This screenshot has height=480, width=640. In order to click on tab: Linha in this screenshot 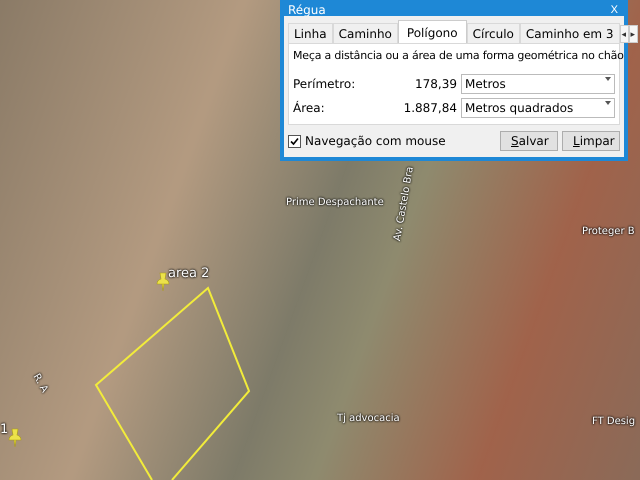, I will do `click(310, 33)`.